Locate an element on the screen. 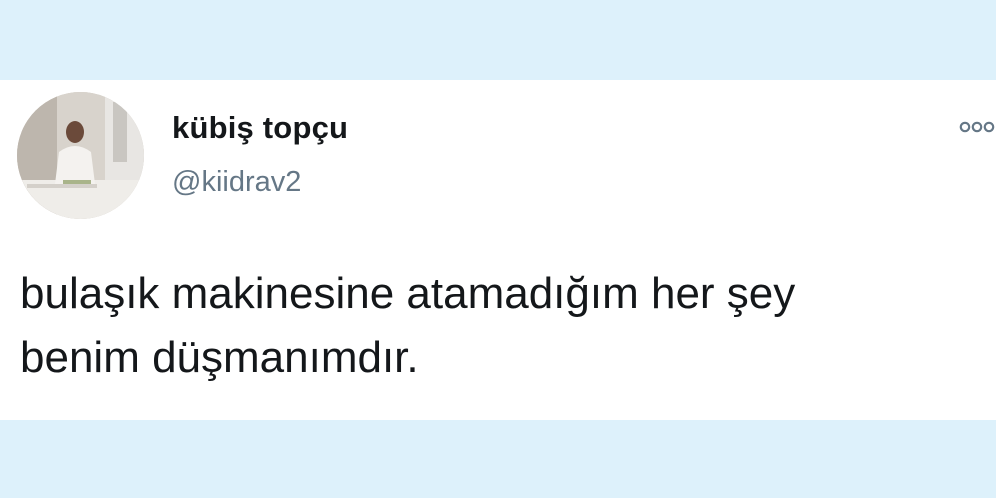 Image resolution: width=996 pixels, height=498 pixels. avatar-photo-icon is located at coordinates (80, 155).